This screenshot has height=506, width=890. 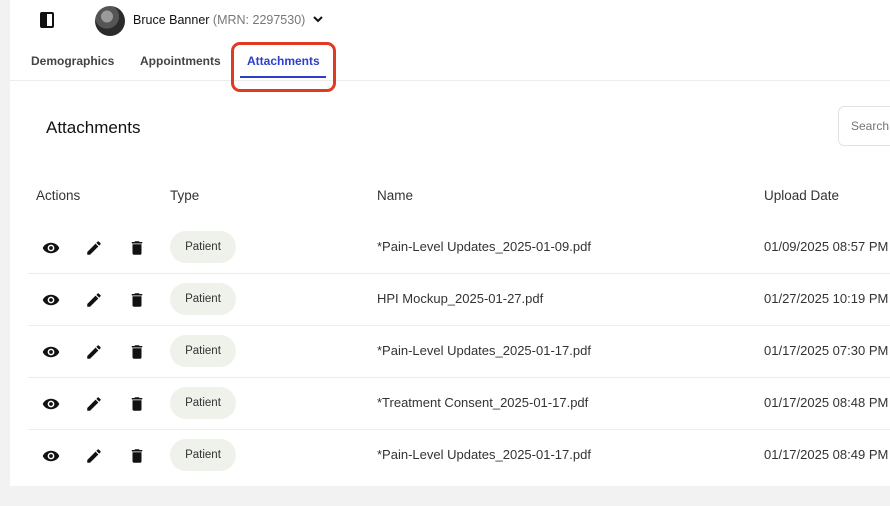 What do you see at coordinates (801, 195) in the screenshot?
I see `column-header-upload-date: Upload Date` at bounding box center [801, 195].